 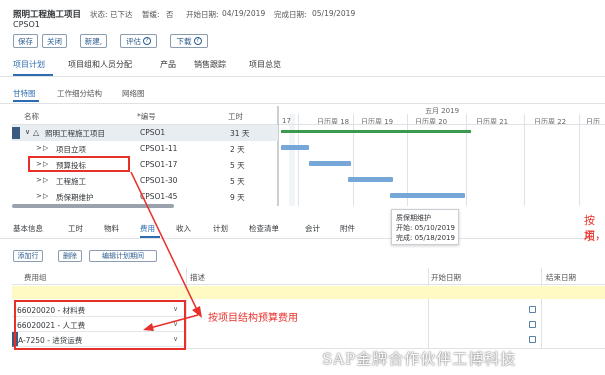 I want to click on tab-revenue: 收入, so click(x=183, y=228).